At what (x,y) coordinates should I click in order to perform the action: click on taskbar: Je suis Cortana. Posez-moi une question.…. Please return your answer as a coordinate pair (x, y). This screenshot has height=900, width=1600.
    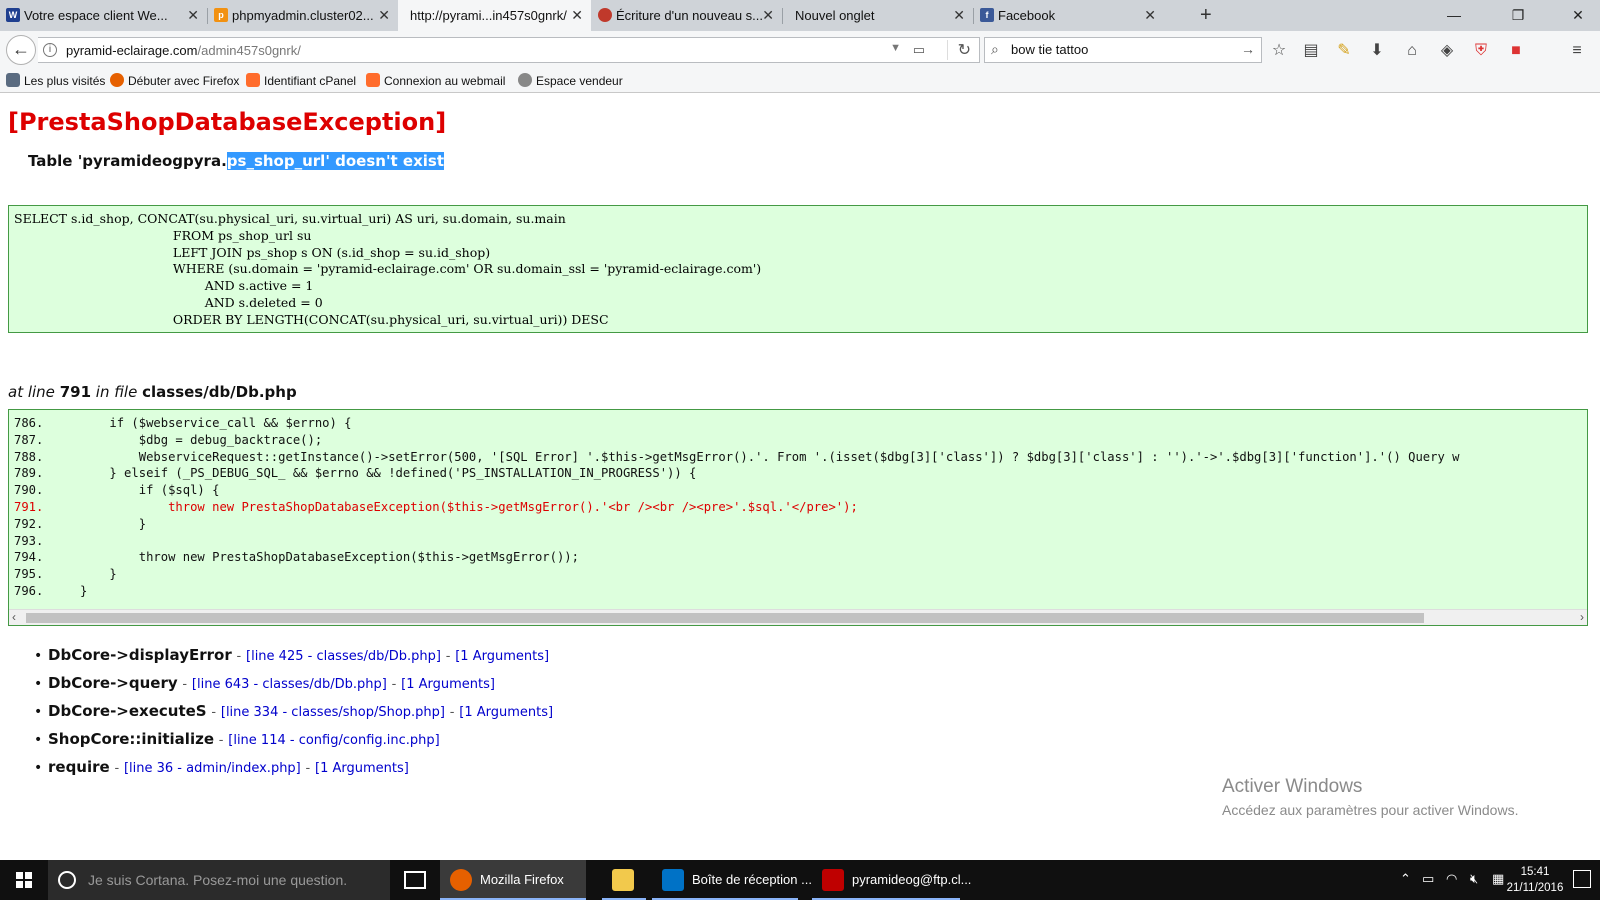
    Looking at the image, I should click on (800, 880).